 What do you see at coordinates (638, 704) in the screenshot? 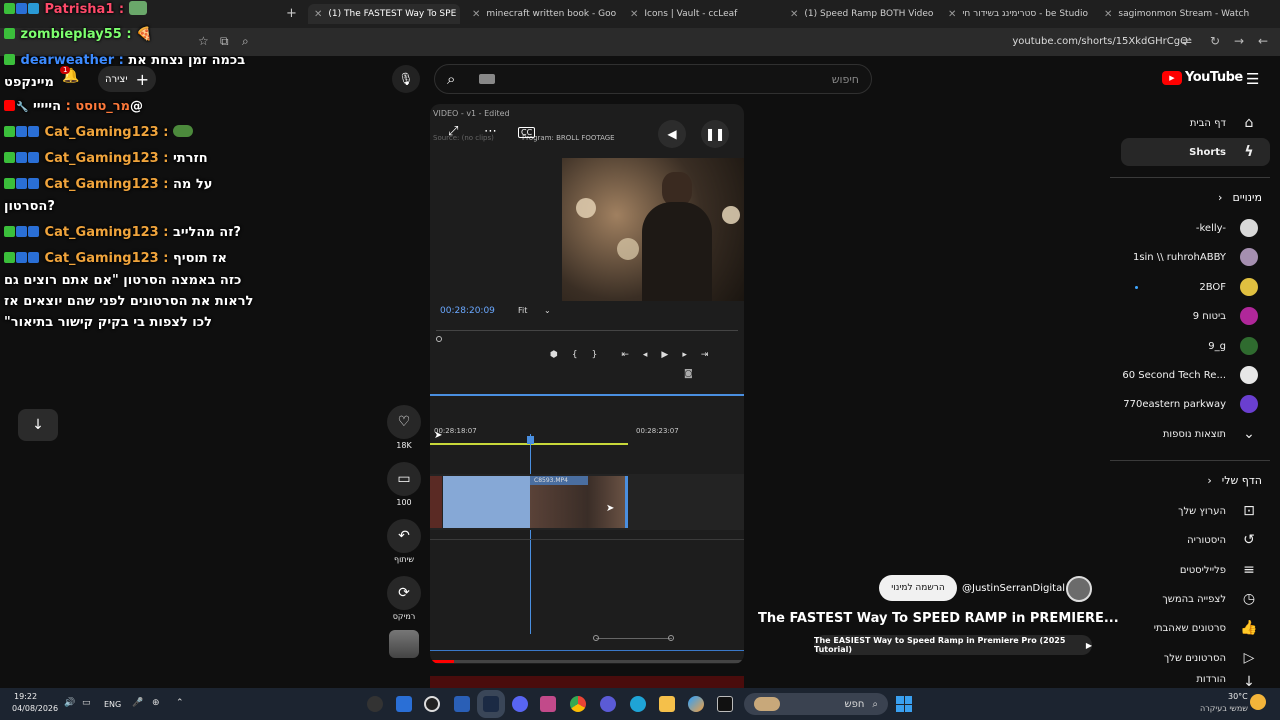
I see `edge-icon` at bounding box center [638, 704].